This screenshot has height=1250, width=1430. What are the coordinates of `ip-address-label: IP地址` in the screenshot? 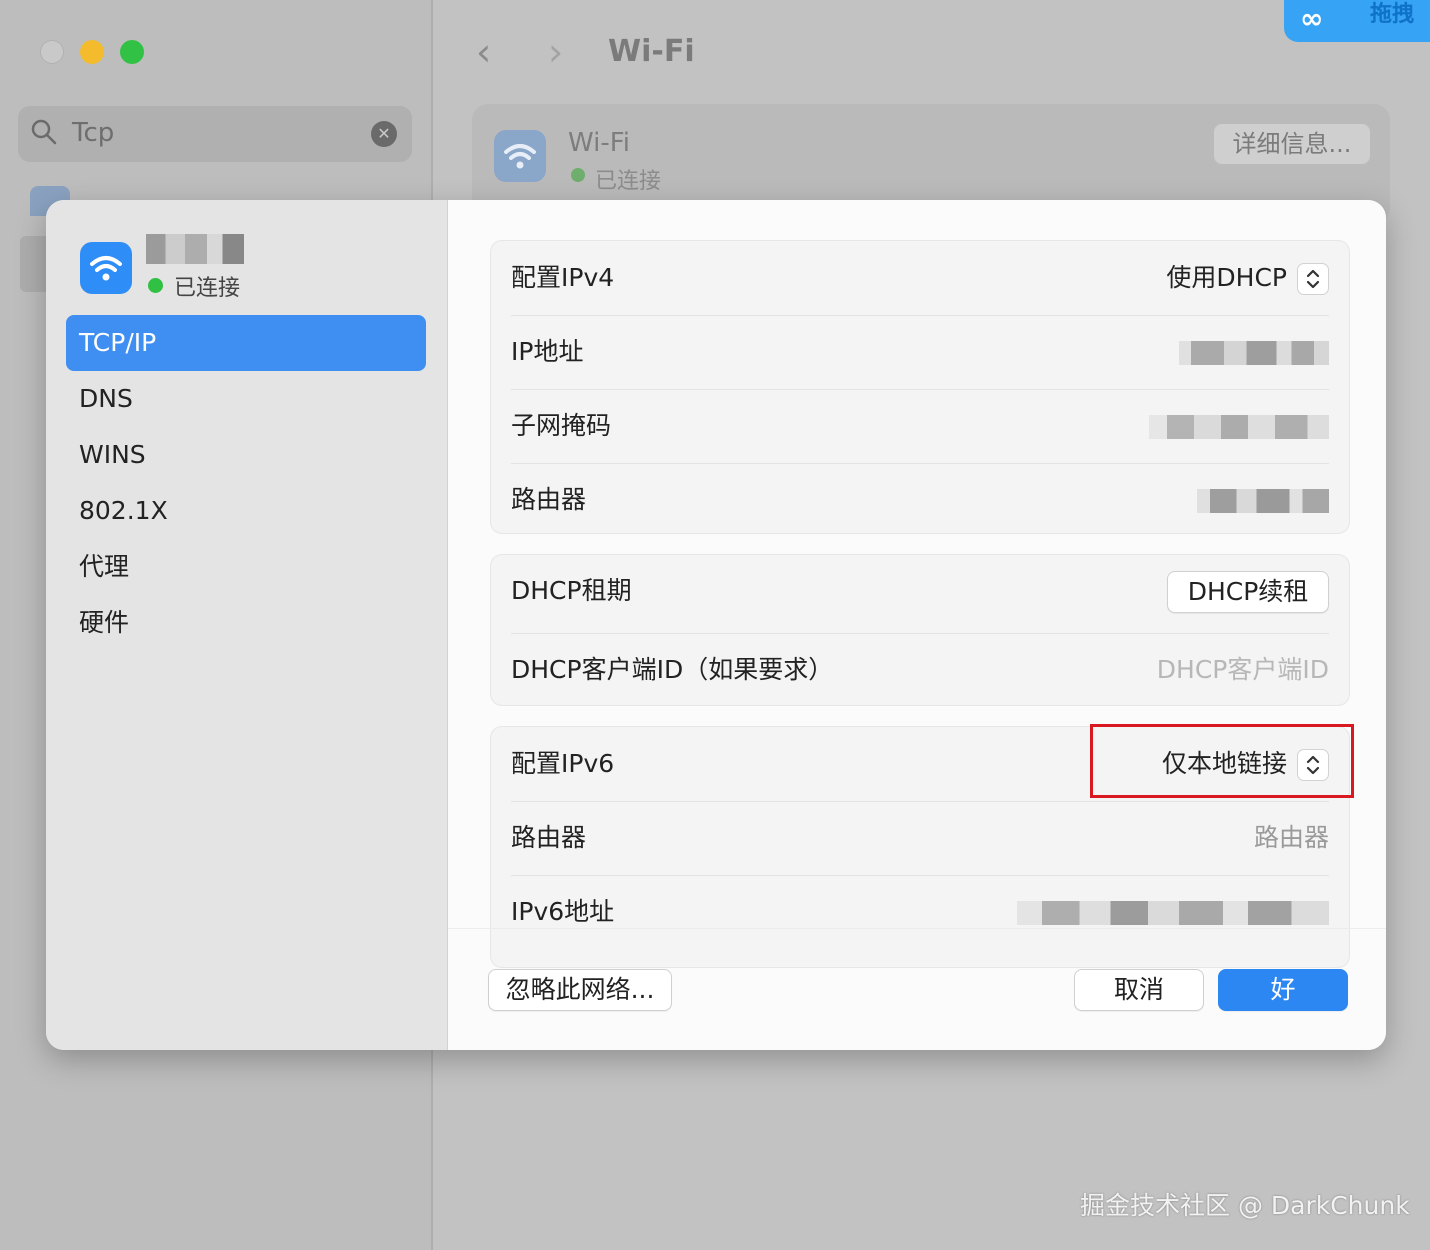 It's located at (547, 351).